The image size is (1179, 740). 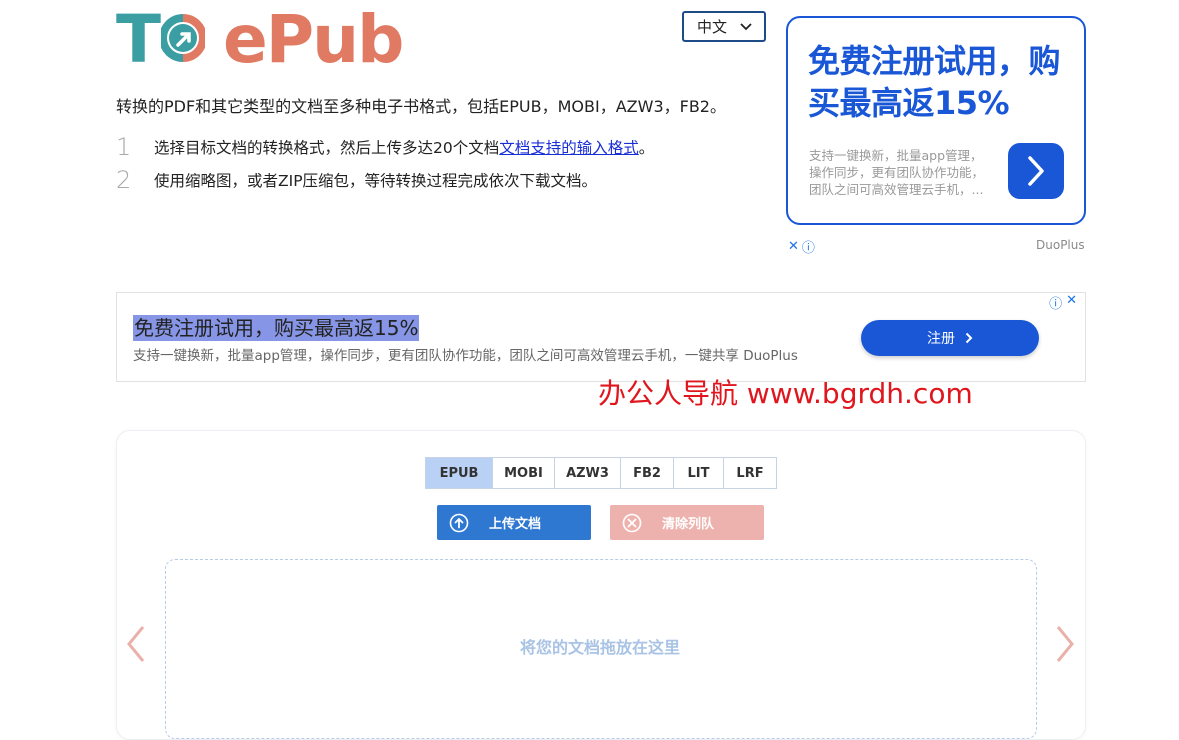 I want to click on tab-azw3: AZW3, so click(x=588, y=473).